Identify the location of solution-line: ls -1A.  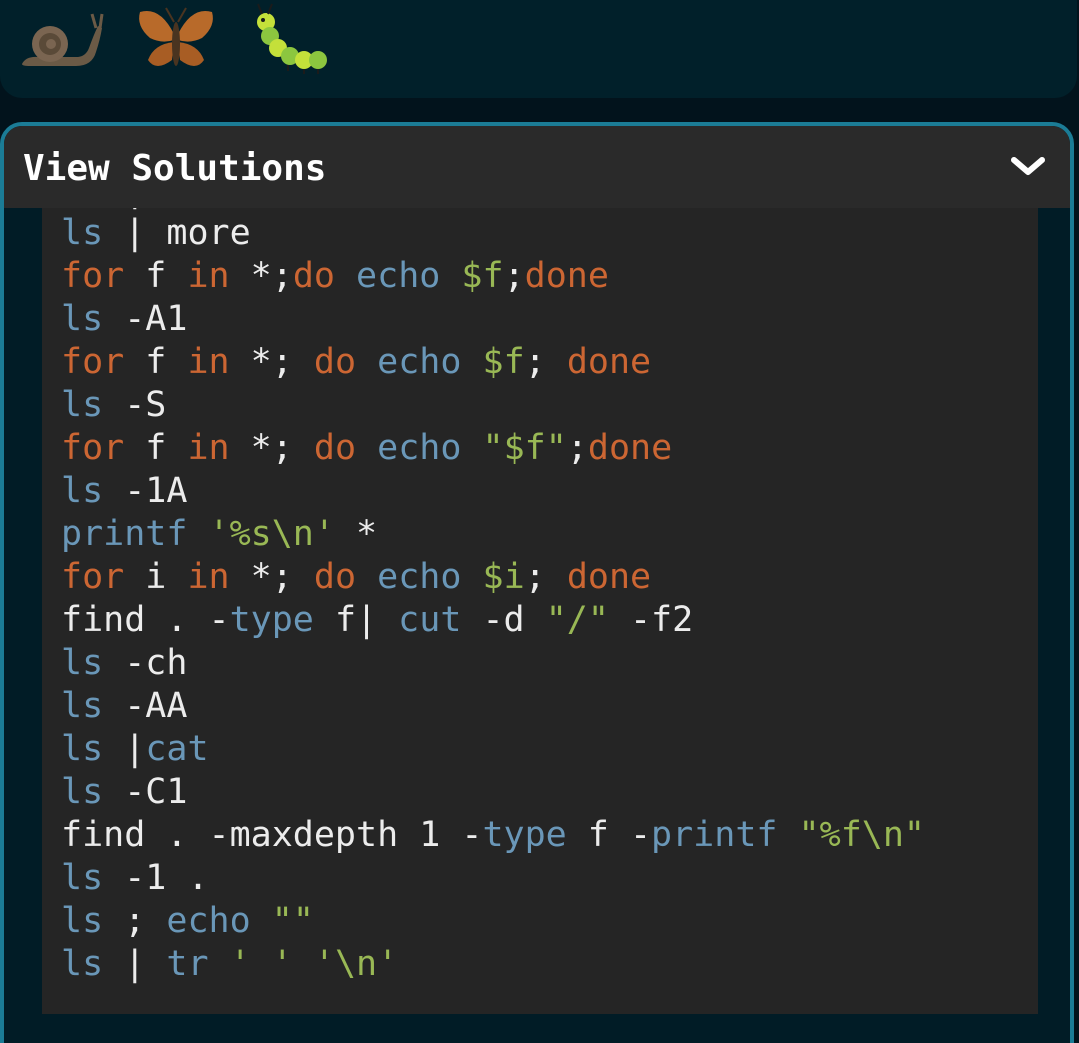
(493, 491).